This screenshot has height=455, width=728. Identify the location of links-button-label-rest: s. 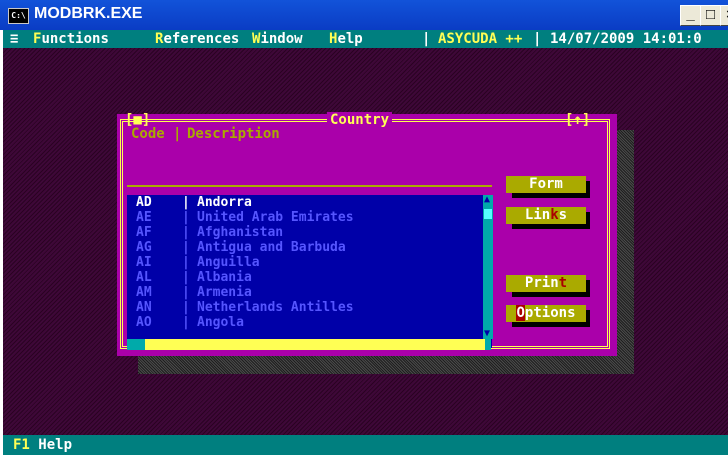
(563, 215).